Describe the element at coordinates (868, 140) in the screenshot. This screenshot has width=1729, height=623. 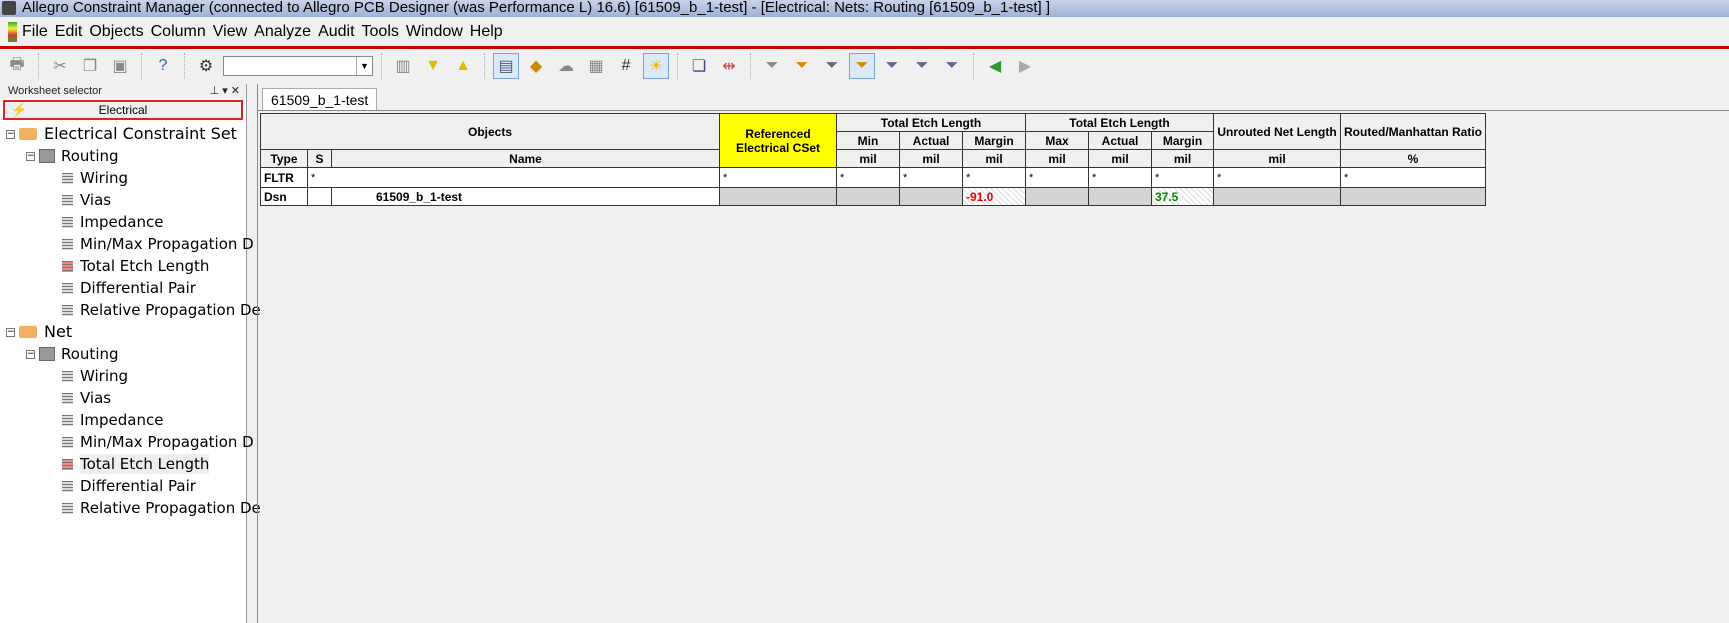
I see `header-min: Min` at that location.